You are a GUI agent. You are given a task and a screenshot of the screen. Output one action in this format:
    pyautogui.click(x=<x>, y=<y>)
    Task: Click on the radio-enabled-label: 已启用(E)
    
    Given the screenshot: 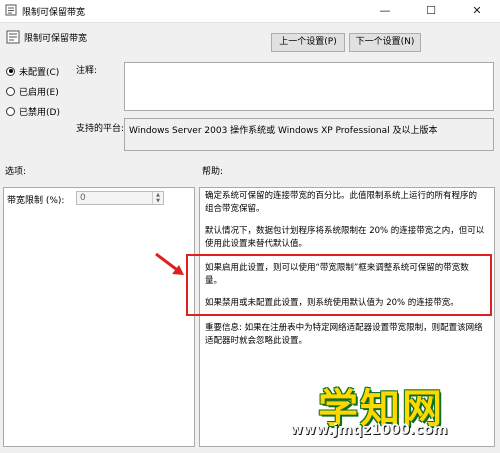 What is the action you would take?
    pyautogui.click(x=39, y=92)
    